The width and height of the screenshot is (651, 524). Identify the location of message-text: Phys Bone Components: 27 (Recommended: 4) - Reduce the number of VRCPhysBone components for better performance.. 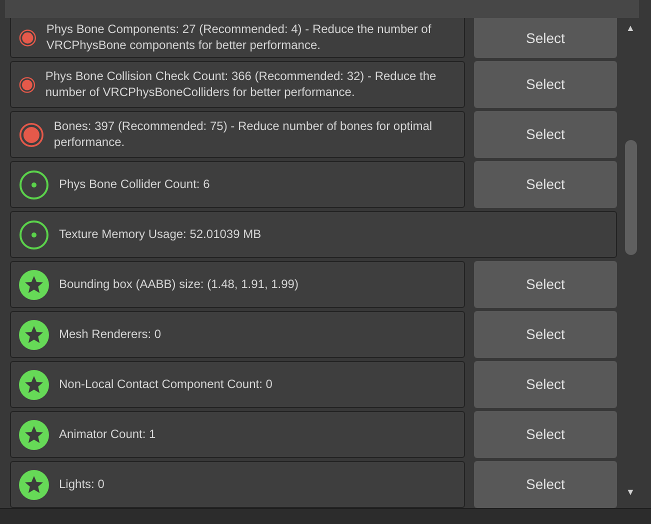
(239, 38).